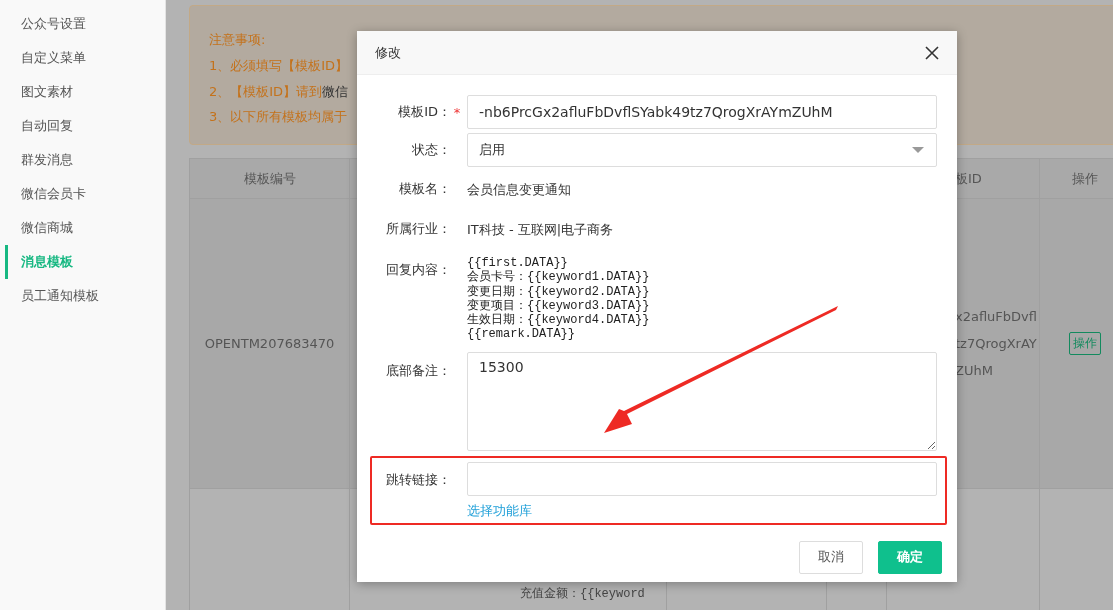 This screenshot has width=1113, height=610. What do you see at coordinates (82, 228) in the screenshot?
I see `sidebar-item: 微信商城` at bounding box center [82, 228].